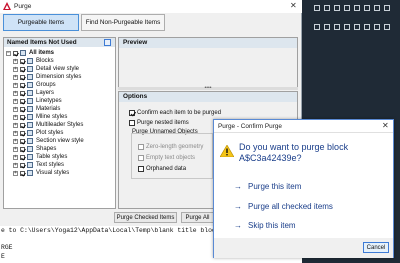 The image size is (400, 263). What do you see at coordinates (123, 22) in the screenshot?
I see `tab-find-non-purgeable-items: Find Non-Purgeable Items` at bounding box center [123, 22].